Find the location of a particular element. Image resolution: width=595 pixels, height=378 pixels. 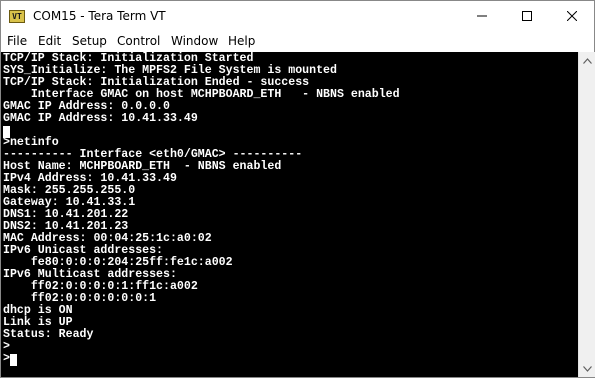

maximize-icon is located at coordinates (526, 16).